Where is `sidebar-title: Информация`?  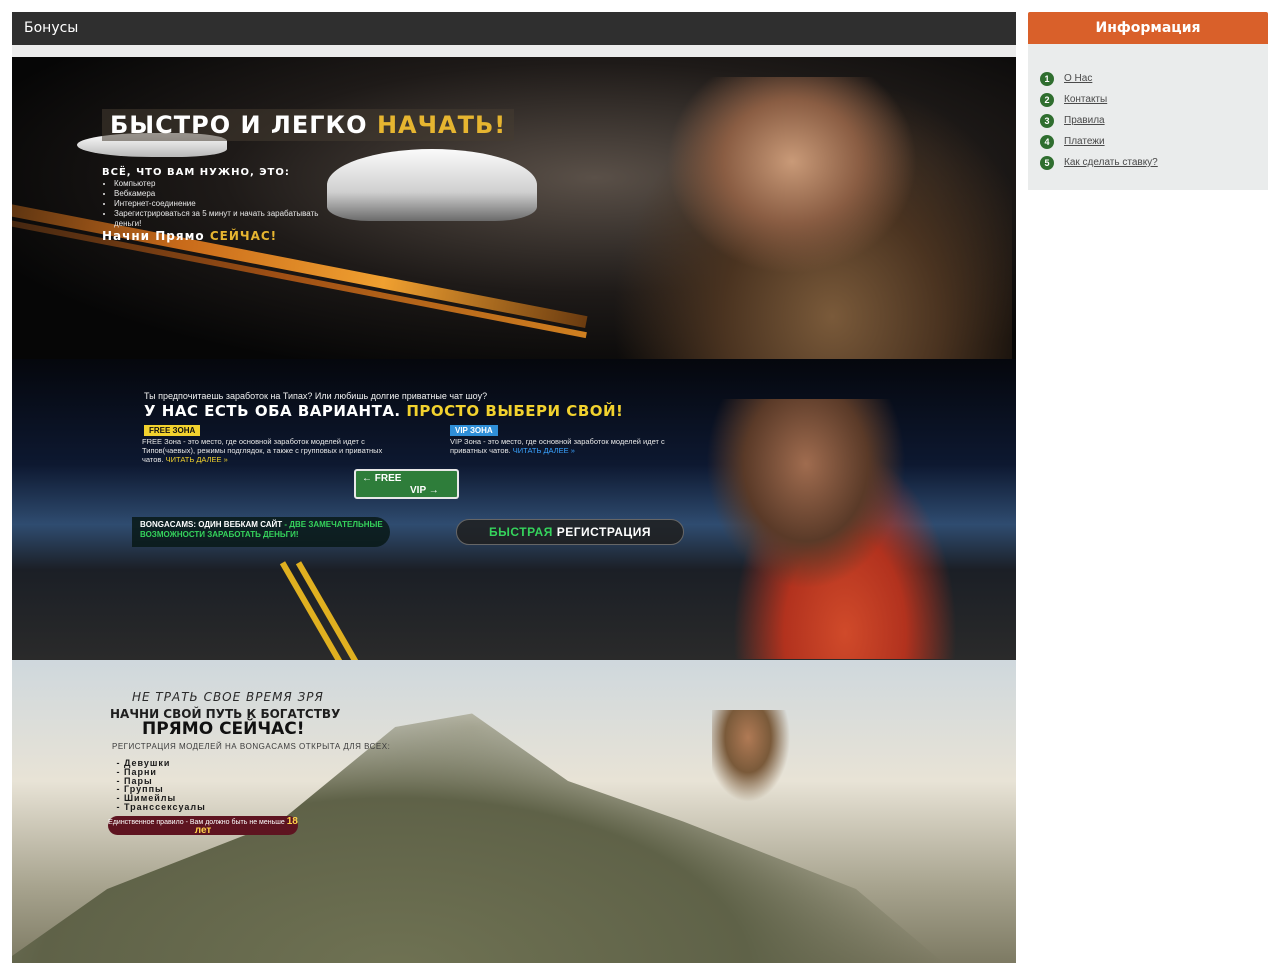 sidebar-title: Информация is located at coordinates (1148, 28).